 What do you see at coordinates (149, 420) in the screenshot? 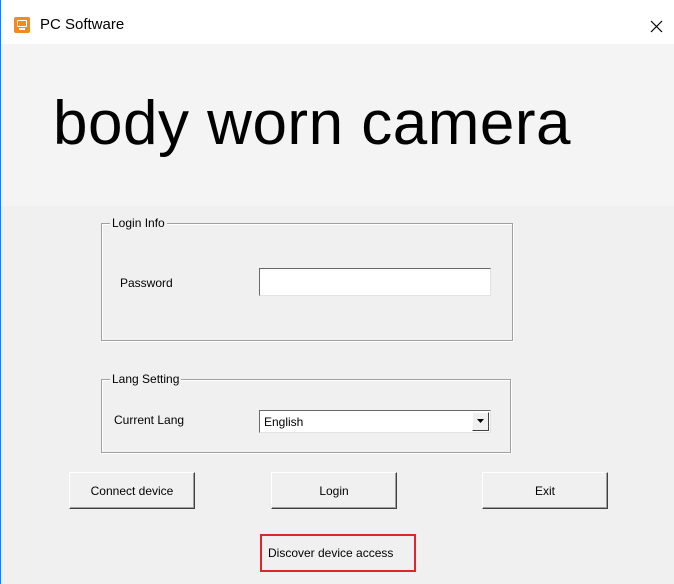
I see `current-lang-label: Current Lang` at bounding box center [149, 420].